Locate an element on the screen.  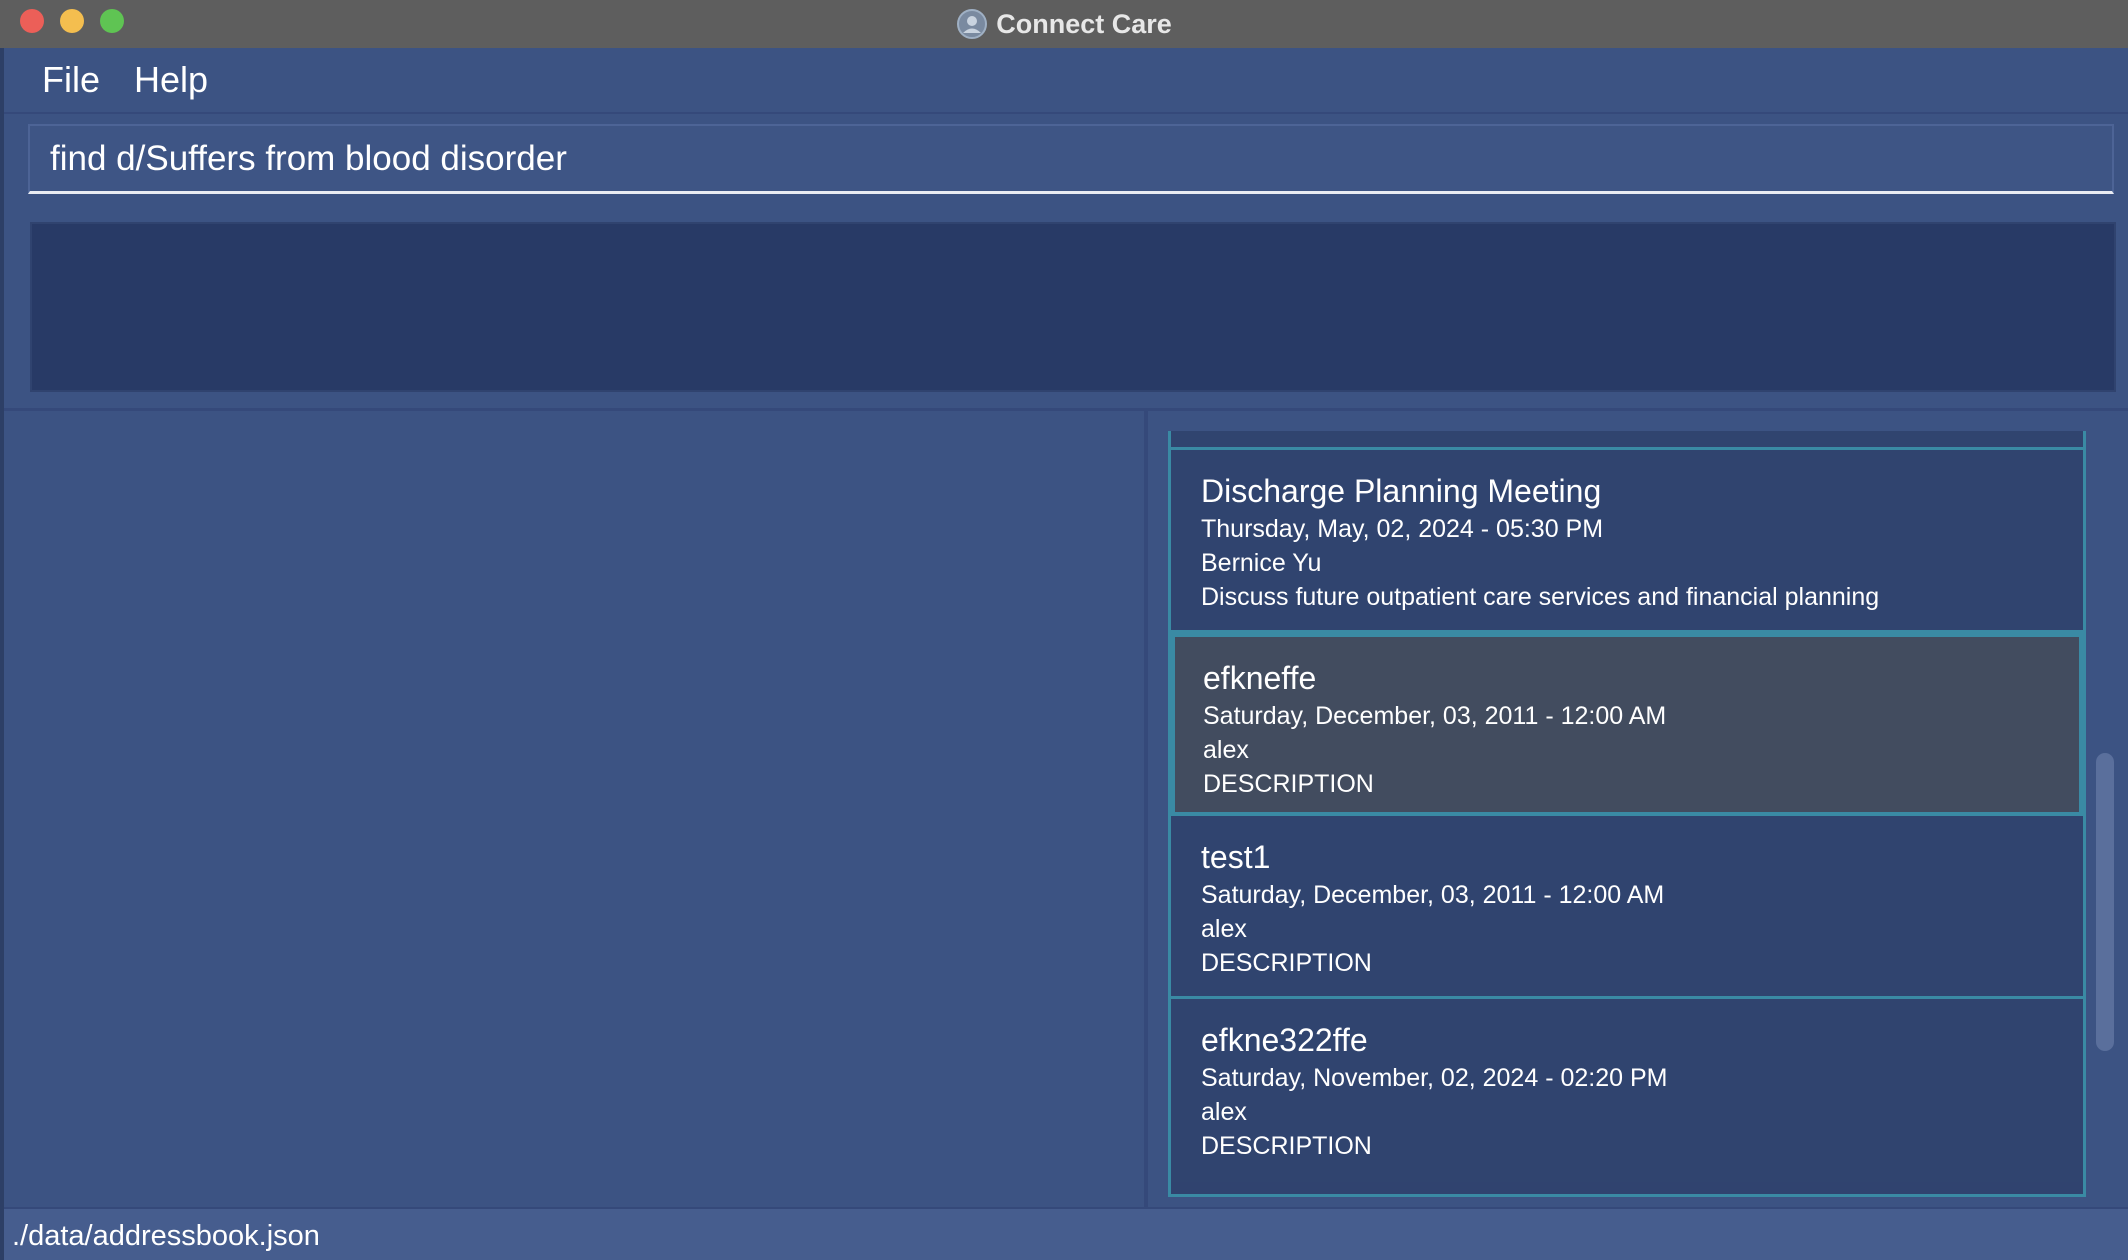
list-item-partial is located at coordinates (1627, 440).